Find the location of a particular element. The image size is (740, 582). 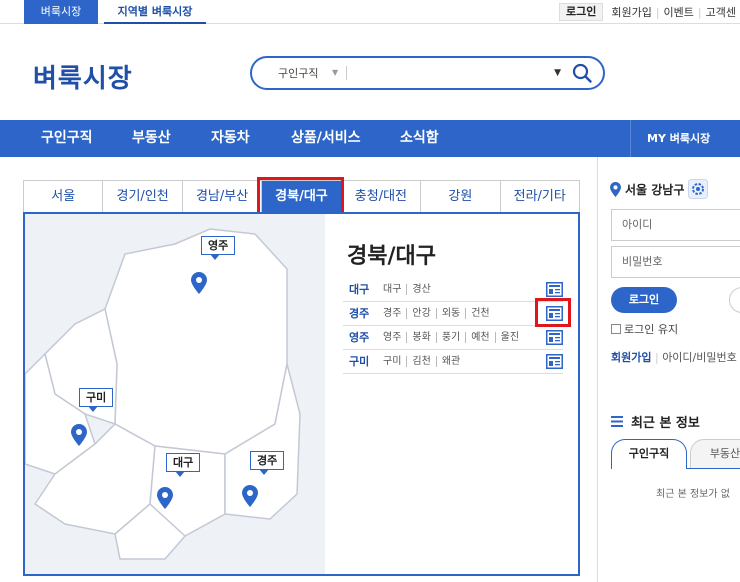

city-name: 구미 is located at coordinates (359, 361).